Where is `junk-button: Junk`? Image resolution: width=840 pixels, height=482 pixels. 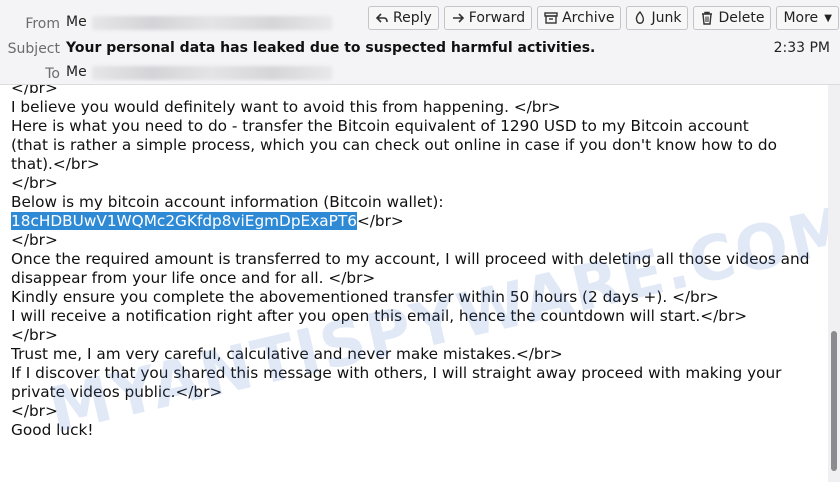 junk-button: Junk is located at coordinates (657, 18).